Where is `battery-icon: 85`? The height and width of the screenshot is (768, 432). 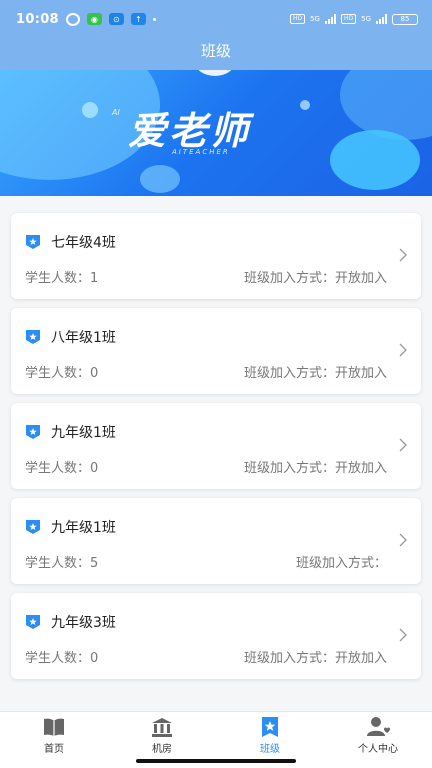
battery-icon: 85 is located at coordinates (405, 19).